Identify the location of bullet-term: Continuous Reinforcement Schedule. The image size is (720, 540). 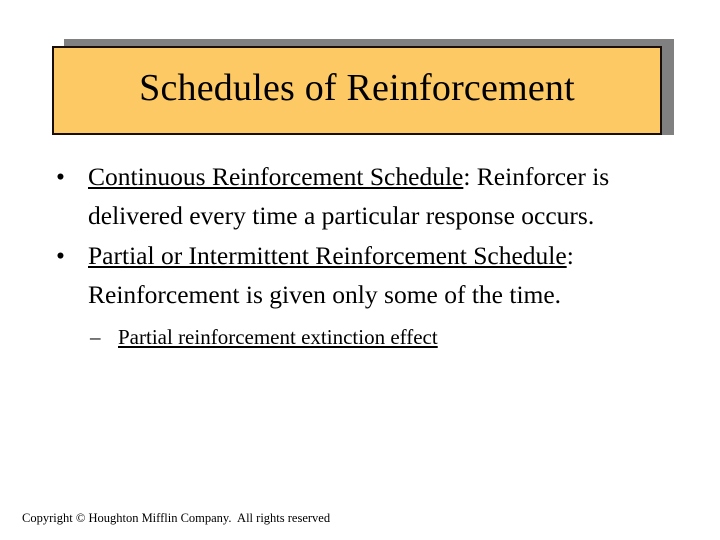
(276, 176).